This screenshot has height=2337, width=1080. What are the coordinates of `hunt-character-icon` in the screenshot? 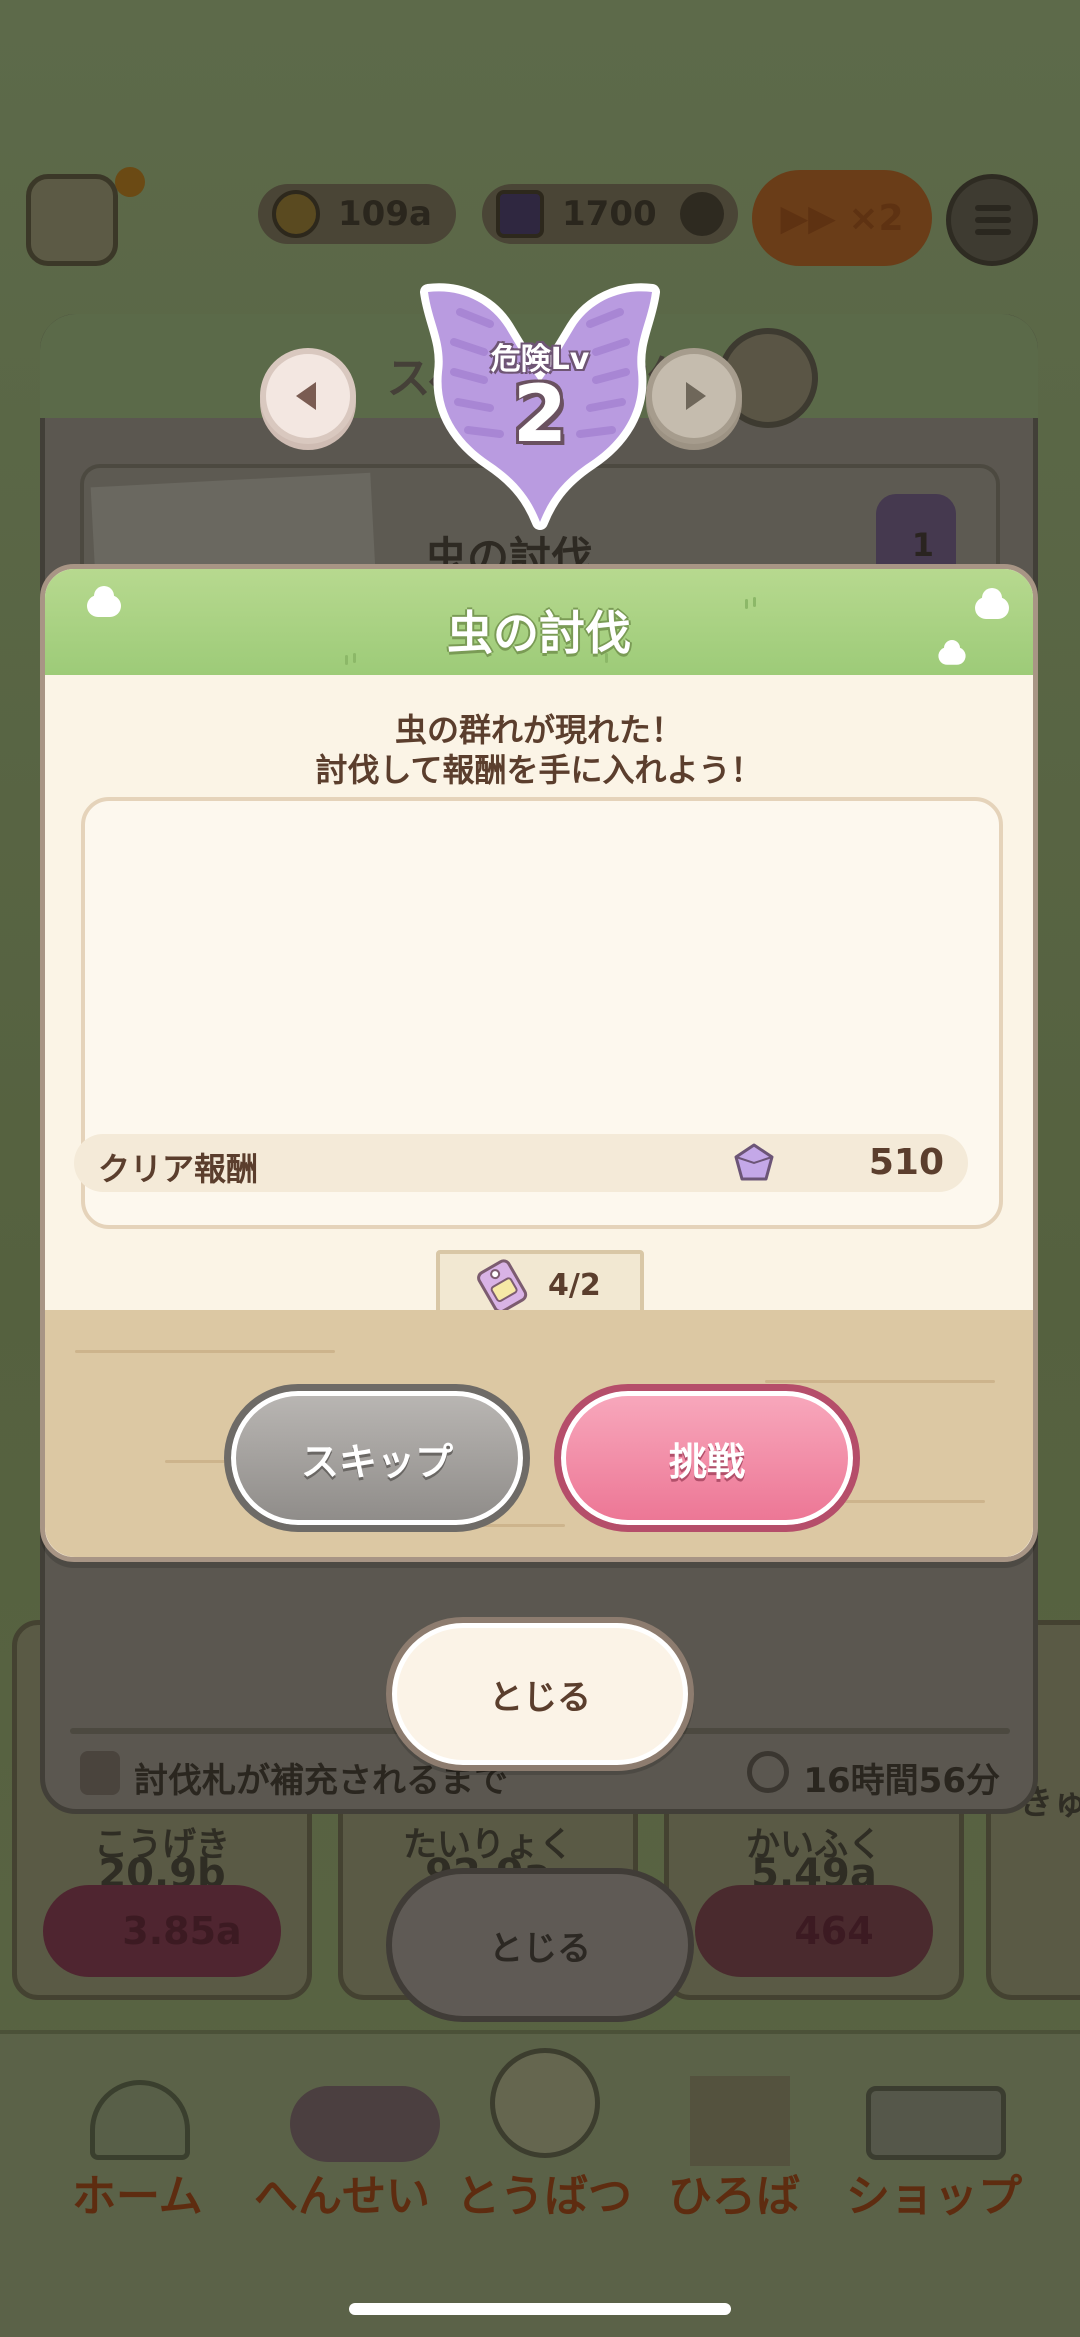 It's located at (545, 2103).